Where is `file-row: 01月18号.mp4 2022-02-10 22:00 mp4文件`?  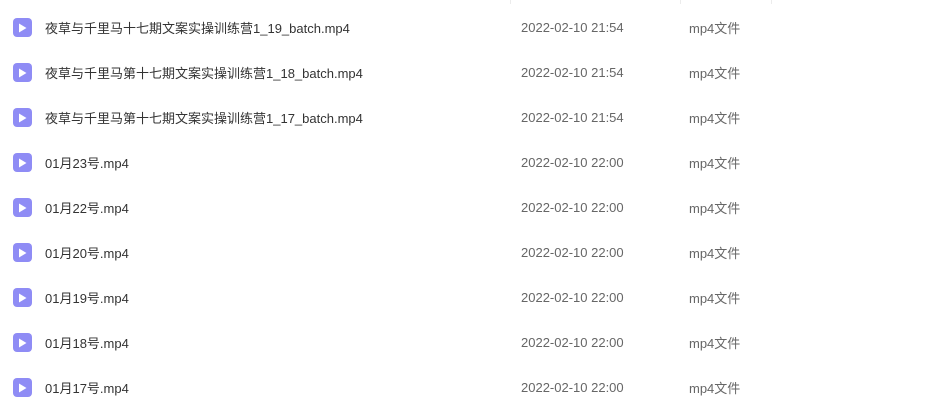 file-row: 01月18号.mp4 2022-02-10 22:00 mp4文件 is located at coordinates (386, 342).